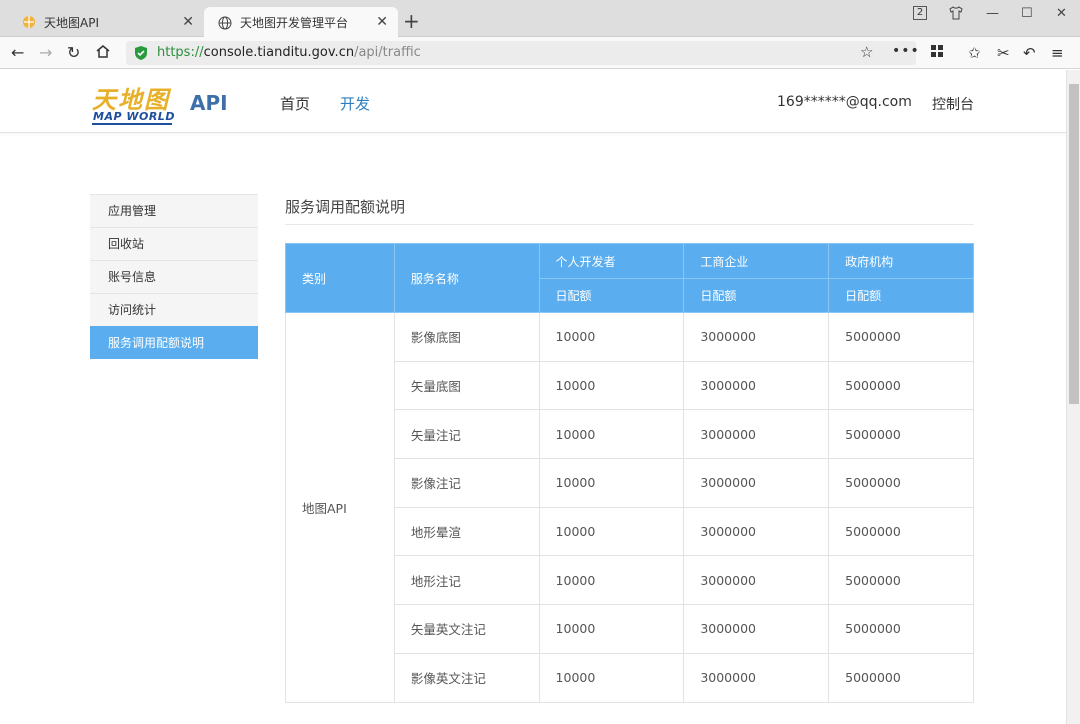  Describe the element at coordinates (174, 243) in the screenshot. I see `sidebar-item-recycle-bin: 回收站` at that location.